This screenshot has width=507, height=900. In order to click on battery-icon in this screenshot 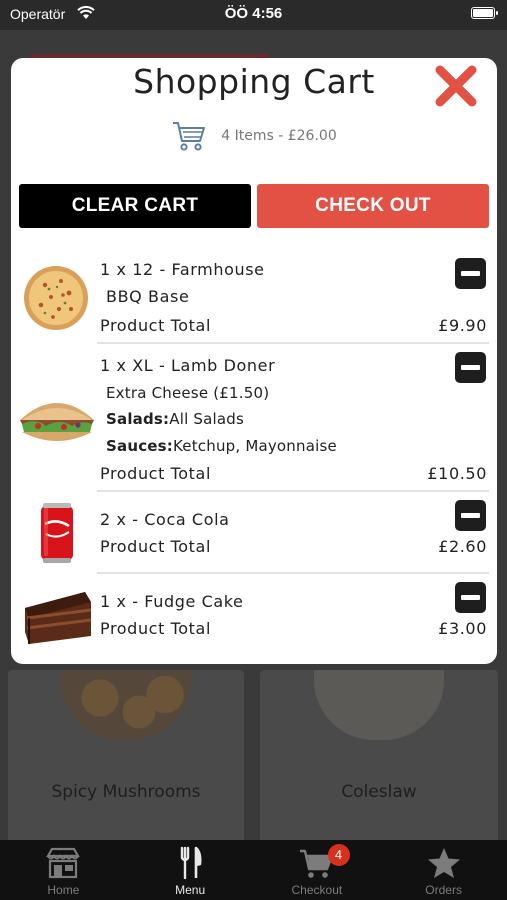, I will do `click(484, 13)`.